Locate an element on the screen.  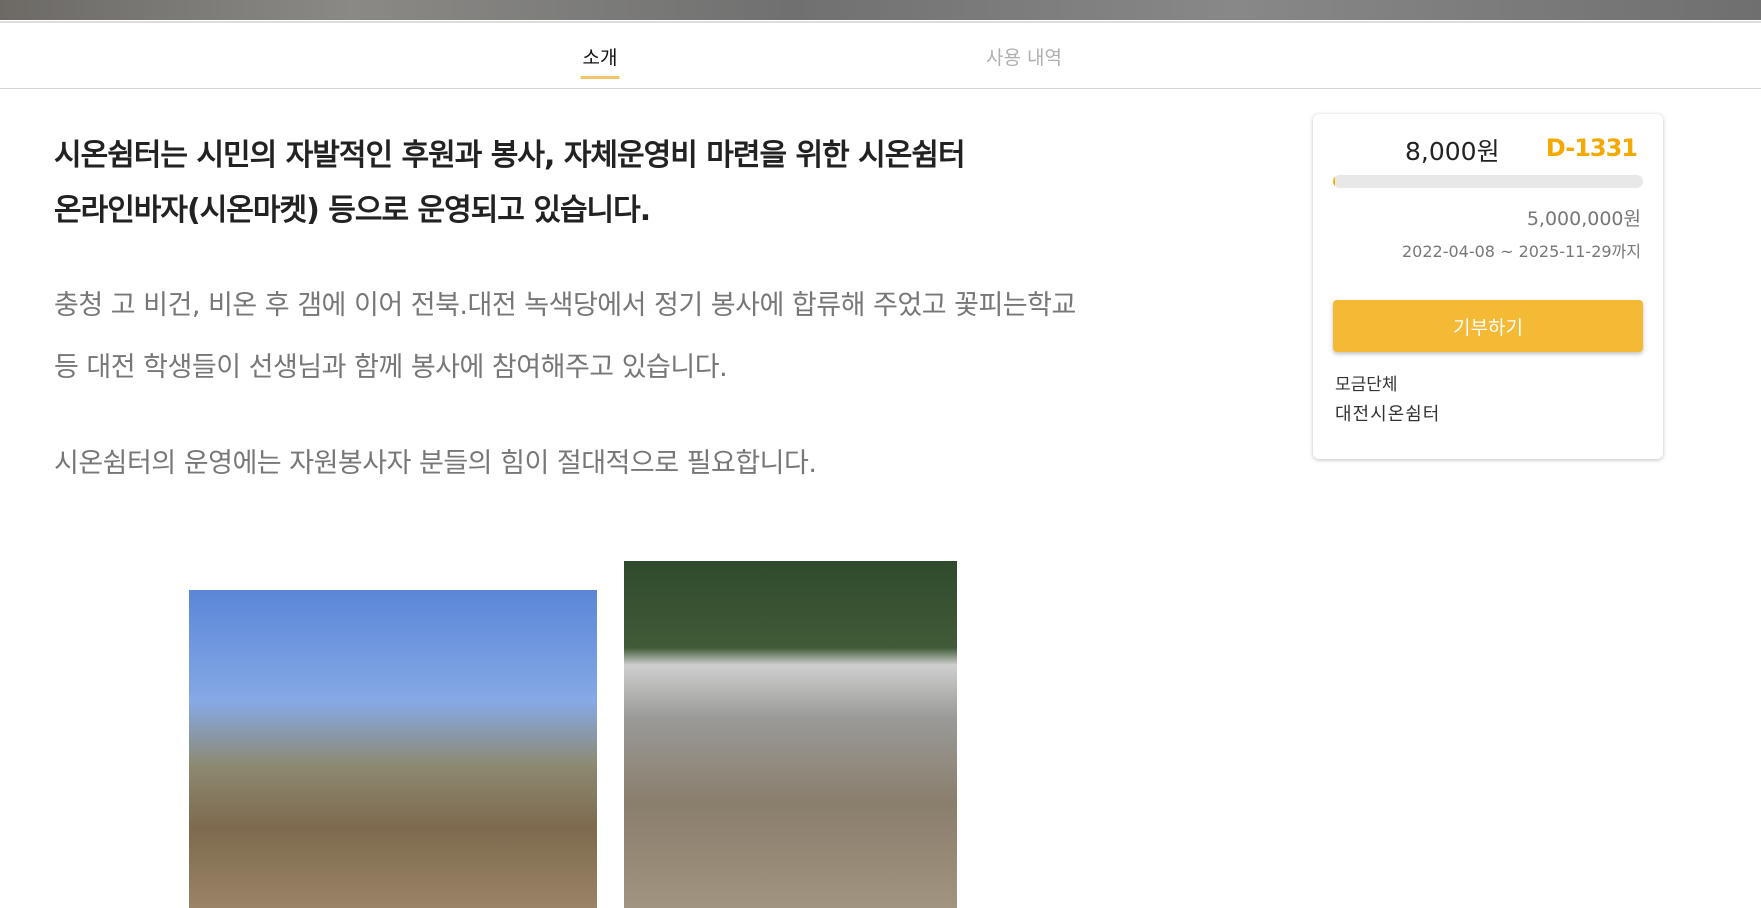
organization-label: 모금단체 is located at coordinates (1366, 385).